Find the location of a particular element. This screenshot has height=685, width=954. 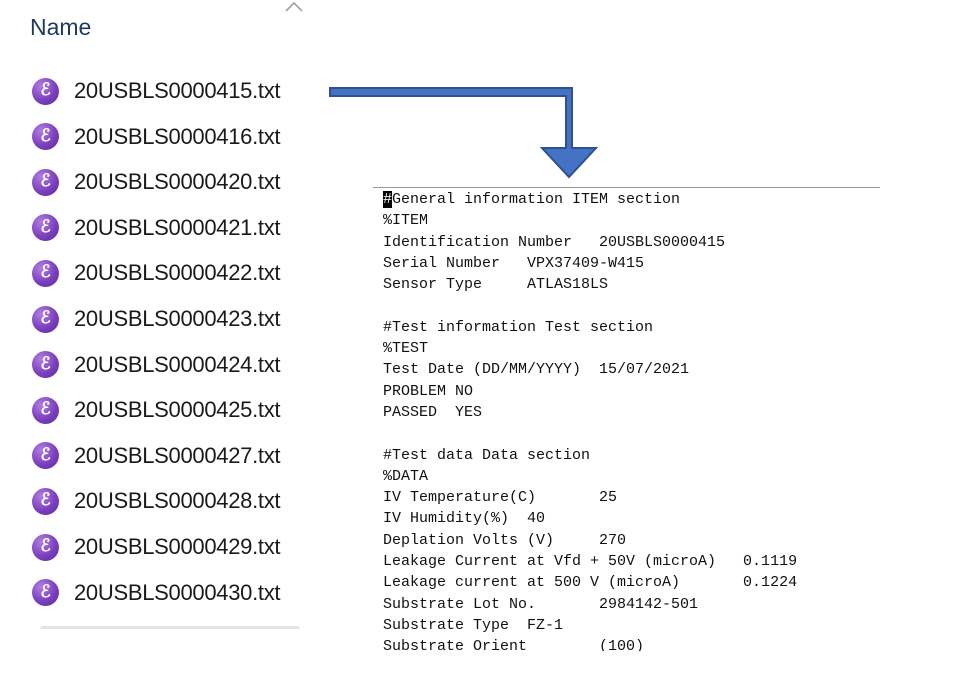

file-row: ℰ 20USBLS0000425.txt is located at coordinates (182, 410).